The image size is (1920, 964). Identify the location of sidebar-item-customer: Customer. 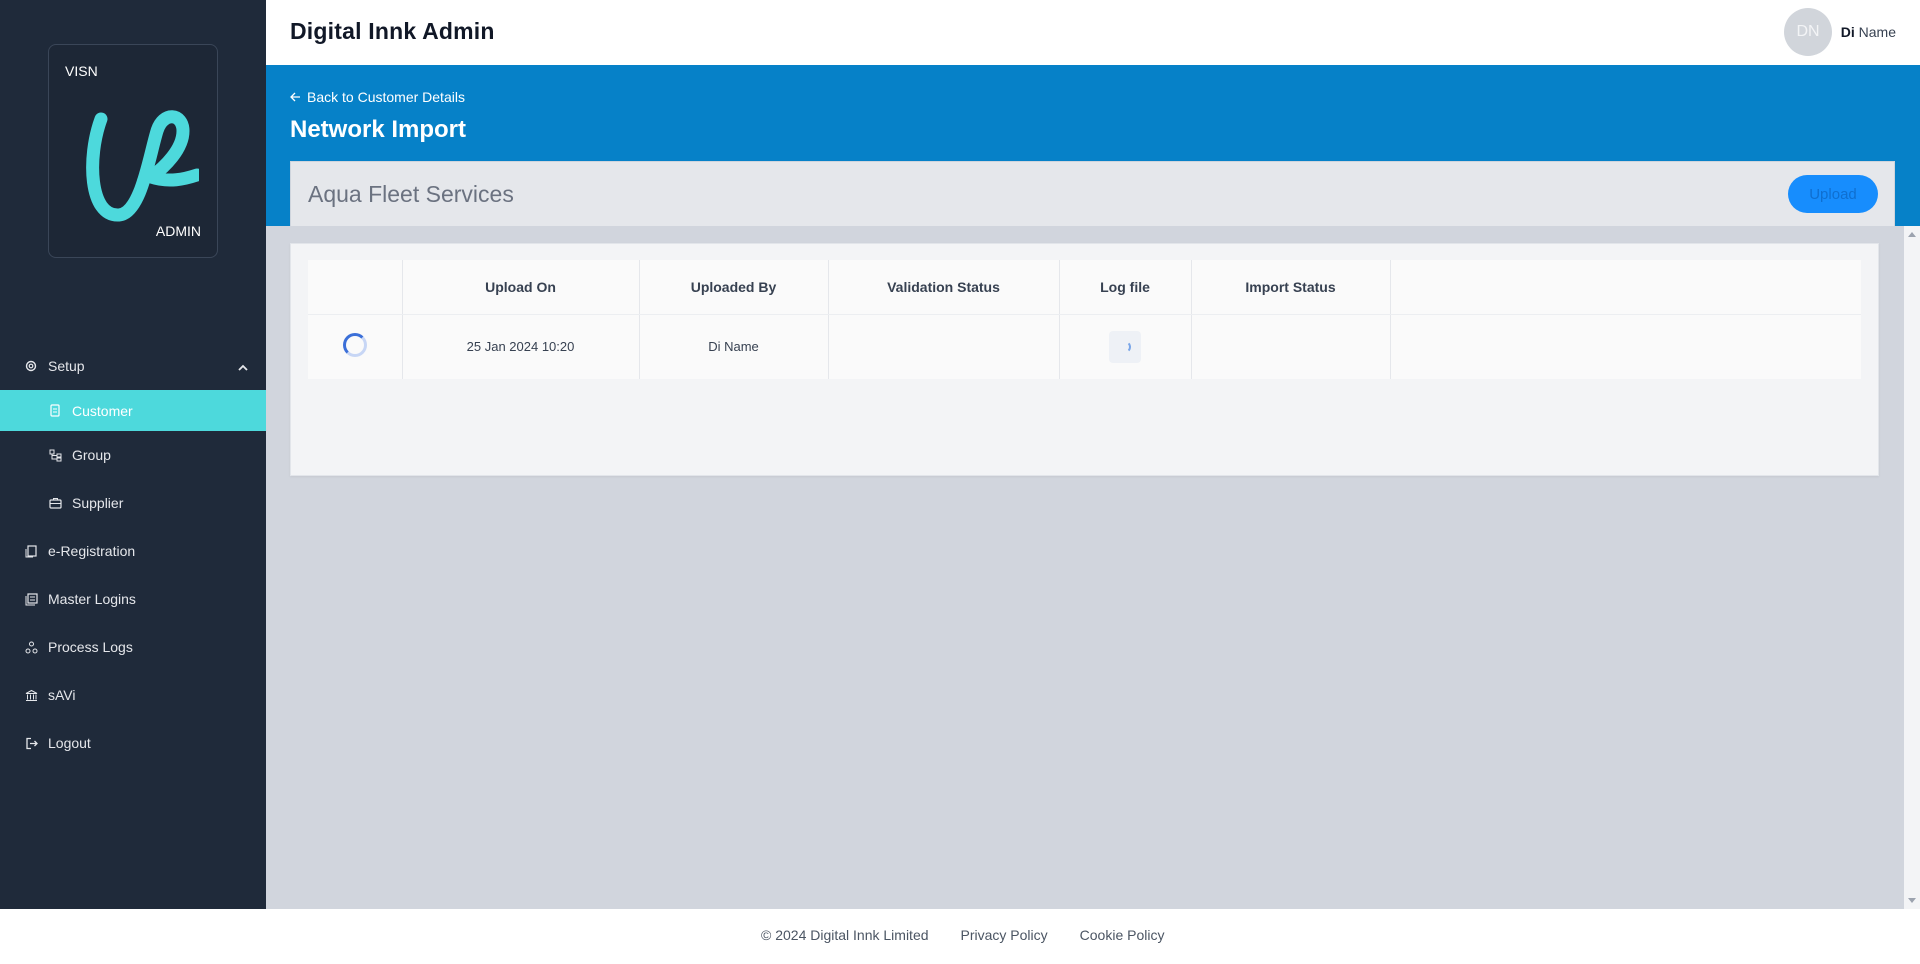
(133, 410).